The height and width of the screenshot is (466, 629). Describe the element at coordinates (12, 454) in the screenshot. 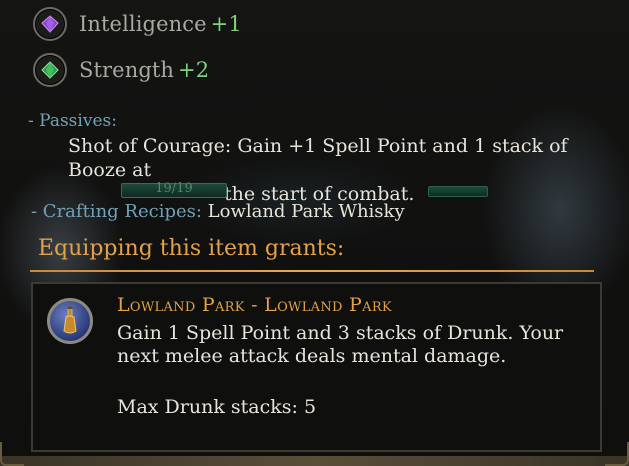

I see `frame-corner-left` at that location.